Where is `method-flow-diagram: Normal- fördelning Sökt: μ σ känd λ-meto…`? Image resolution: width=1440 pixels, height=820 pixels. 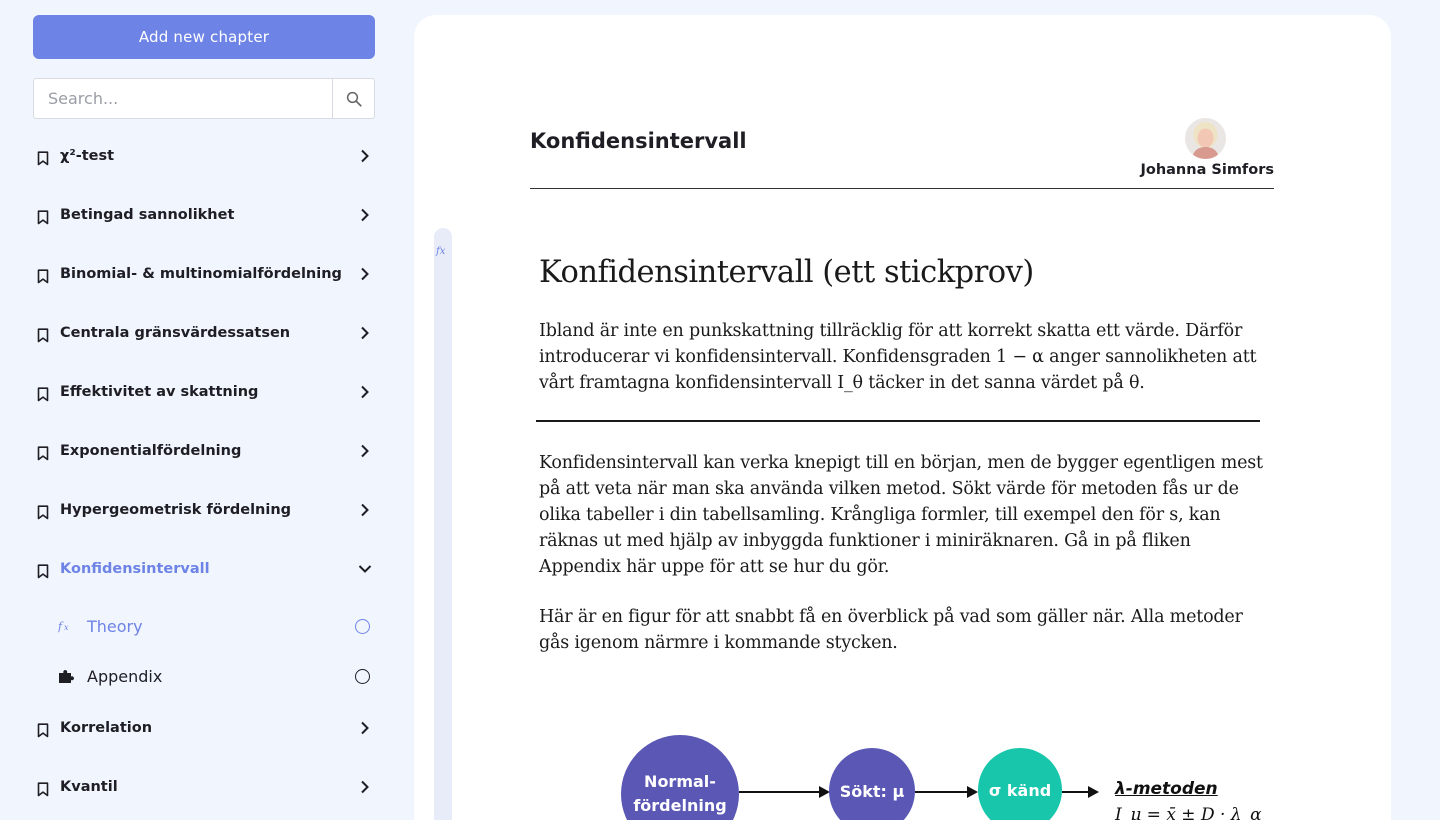
method-flow-diagram: Normal- fördelning Sökt: μ σ känd λ-meto… is located at coordinates (944, 776).